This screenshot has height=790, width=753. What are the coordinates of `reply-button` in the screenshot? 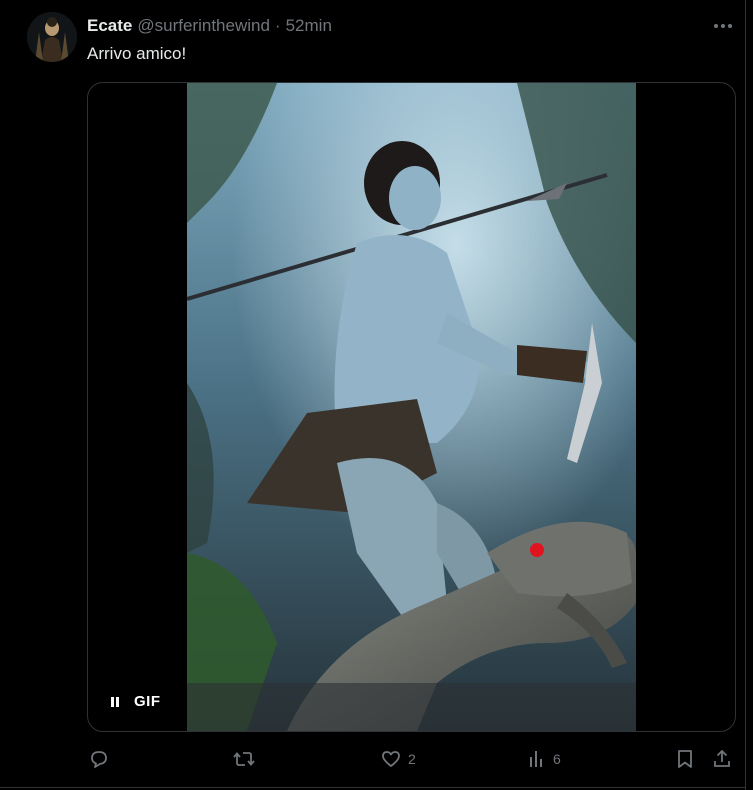 It's located at (102, 759).